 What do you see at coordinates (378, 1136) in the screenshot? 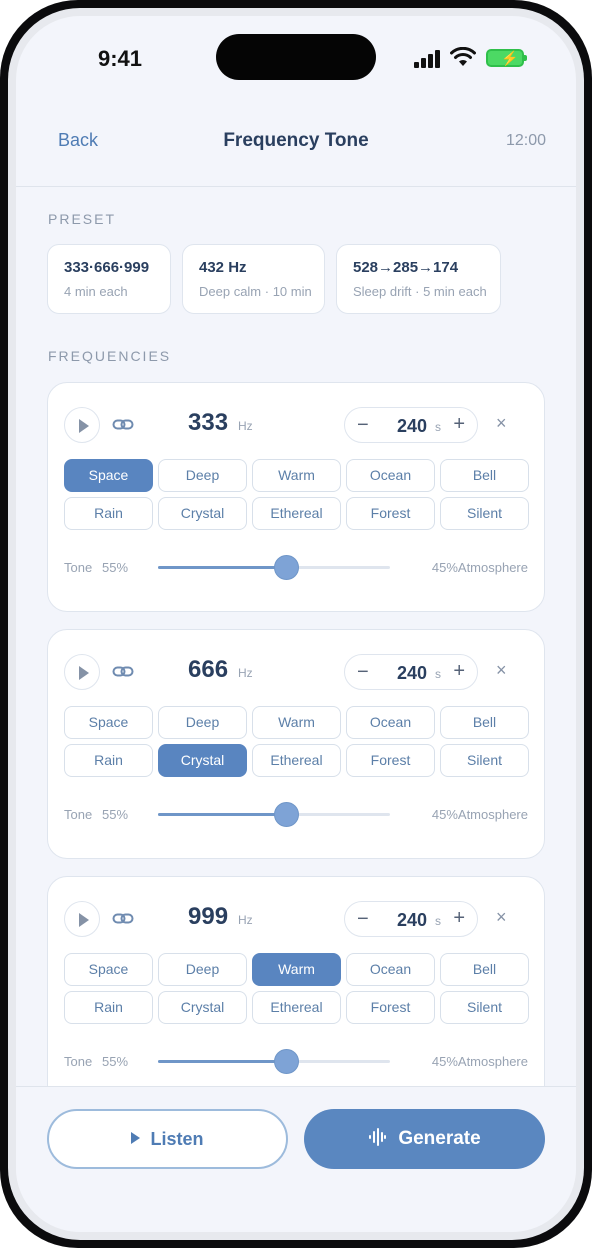
I see `waveform-icon` at bounding box center [378, 1136].